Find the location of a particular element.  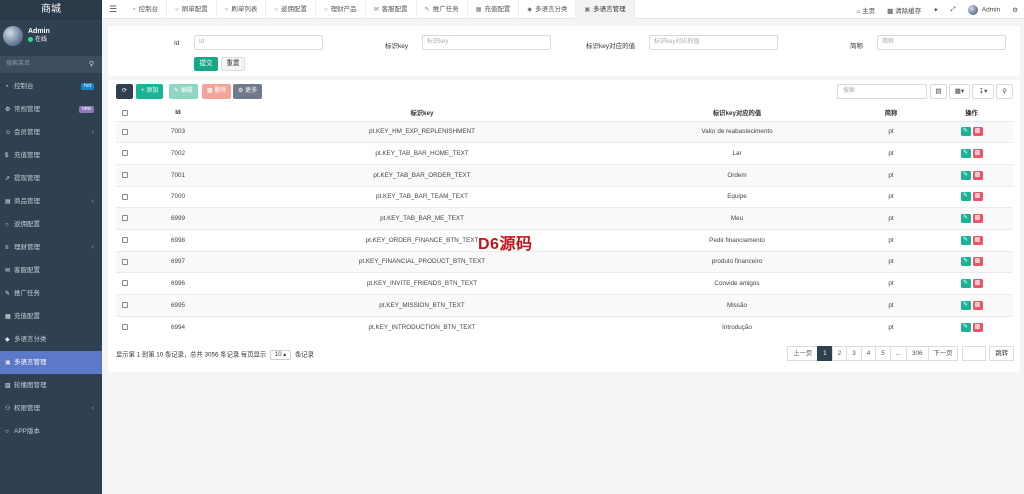

home-link: ⌂ 主页 is located at coordinates (865, 10).